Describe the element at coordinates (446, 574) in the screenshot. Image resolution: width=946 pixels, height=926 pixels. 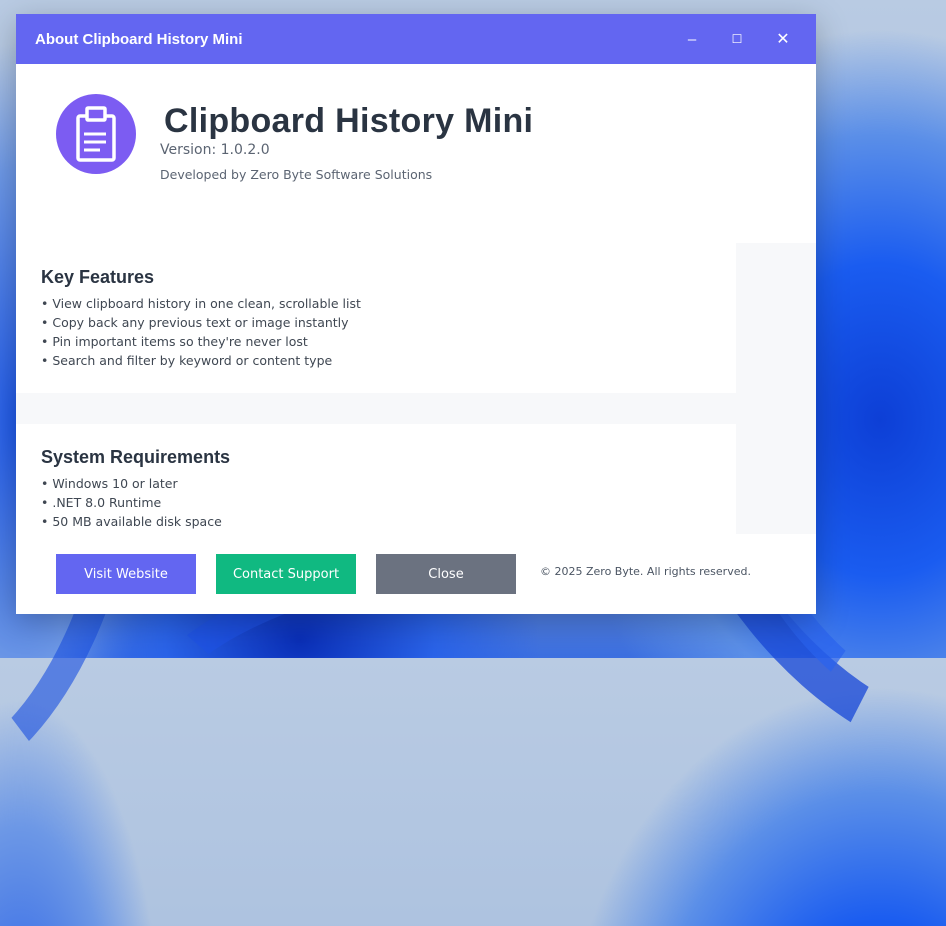
I see `close-button: Close` at that location.